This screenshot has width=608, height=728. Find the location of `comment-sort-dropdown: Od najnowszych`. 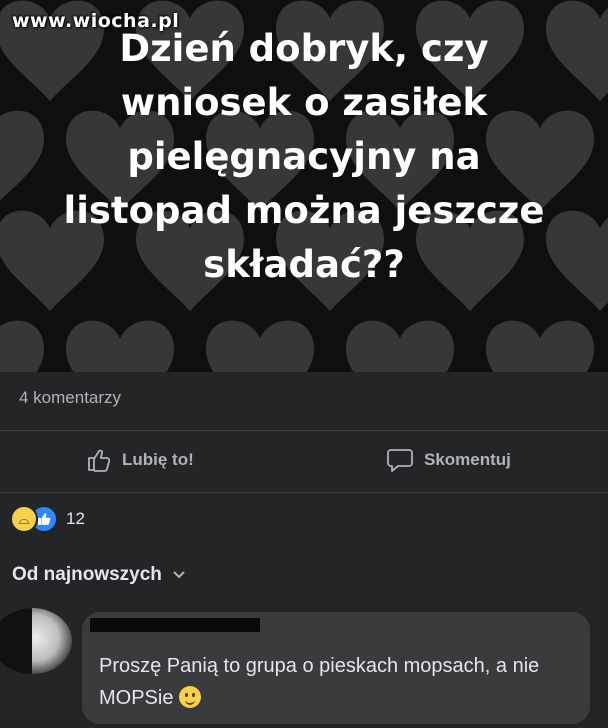

comment-sort-dropdown: Od najnowszych is located at coordinates (99, 575).